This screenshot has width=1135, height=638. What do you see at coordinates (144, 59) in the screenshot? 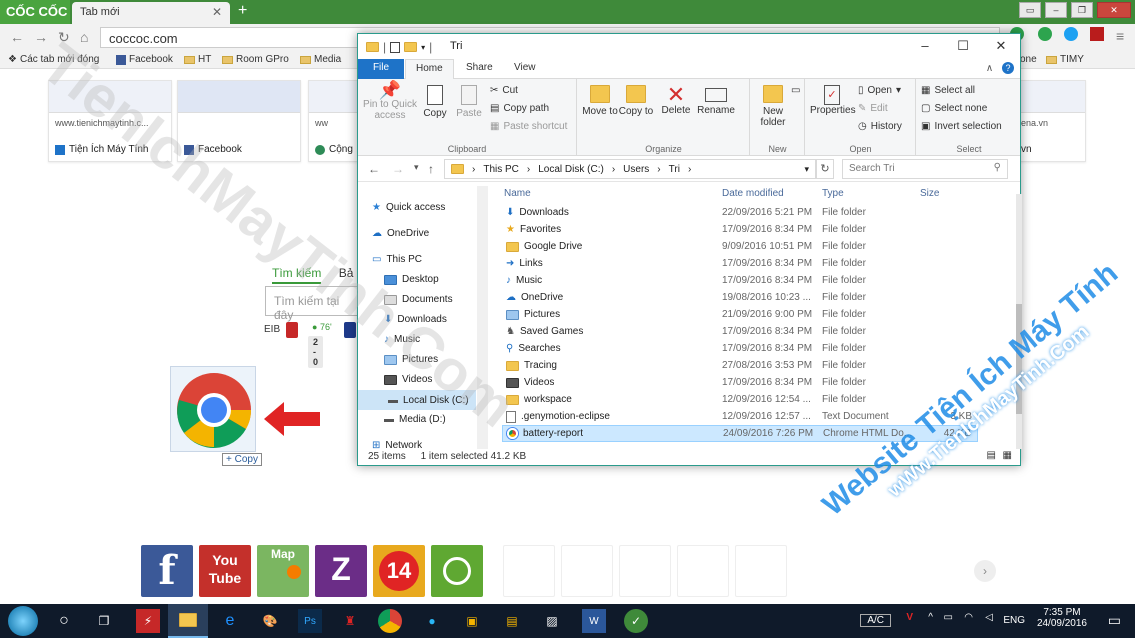
I see `bookmark-facebook: Facebook` at bounding box center [144, 59].